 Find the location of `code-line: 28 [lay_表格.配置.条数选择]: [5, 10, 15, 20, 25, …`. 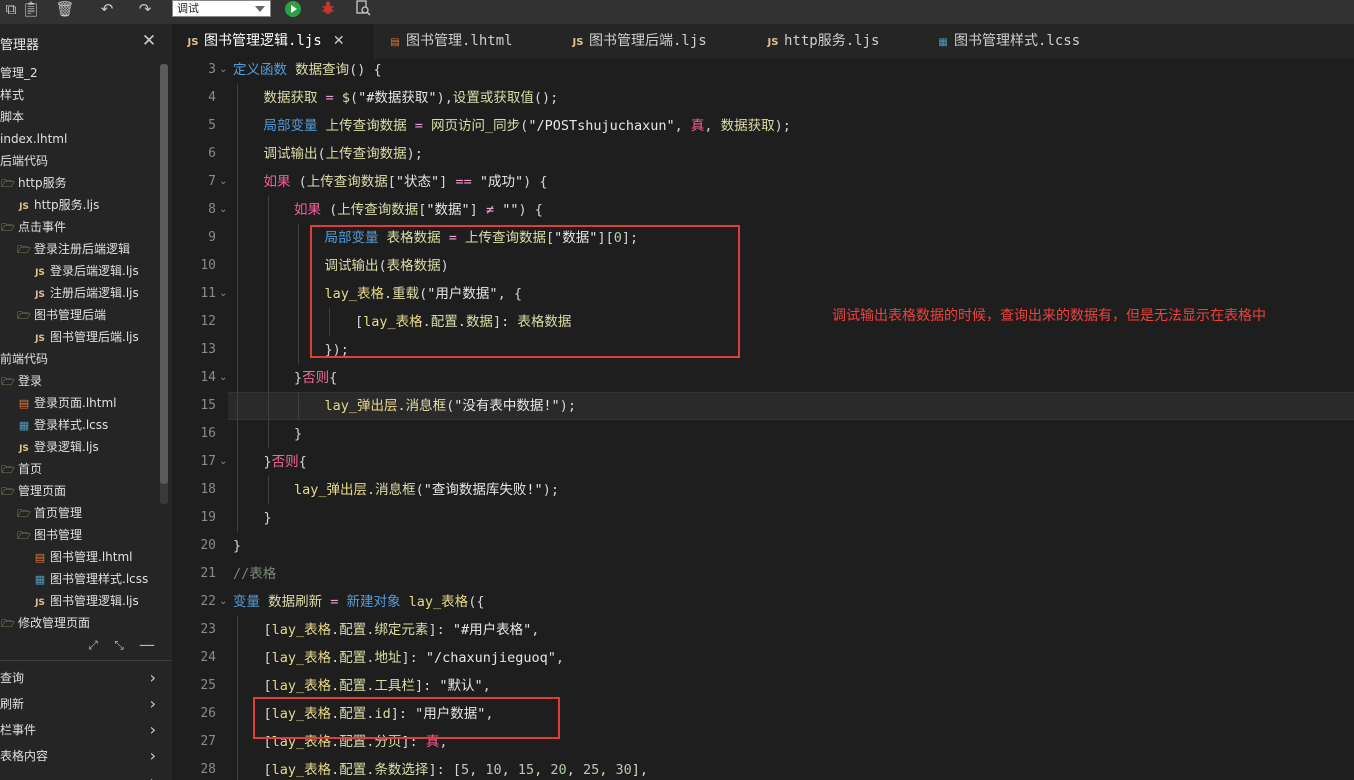

code-line: 28 [lay_表格.配置.条数选择]: [5, 10, 15, 20, 25, … is located at coordinates (763, 768).